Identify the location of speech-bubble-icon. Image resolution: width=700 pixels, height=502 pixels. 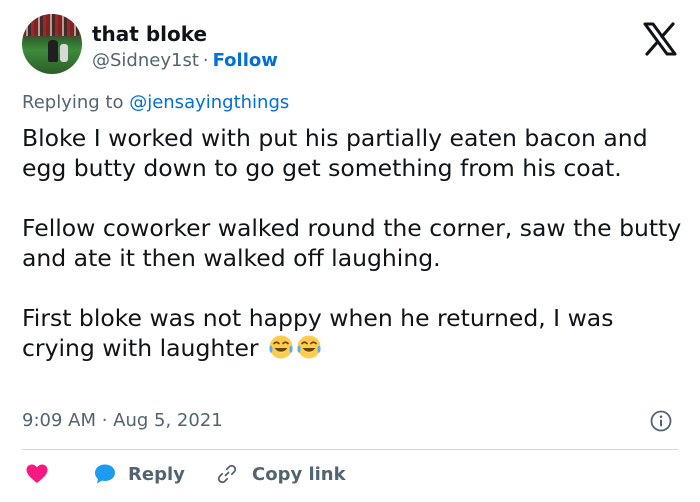
(105, 474).